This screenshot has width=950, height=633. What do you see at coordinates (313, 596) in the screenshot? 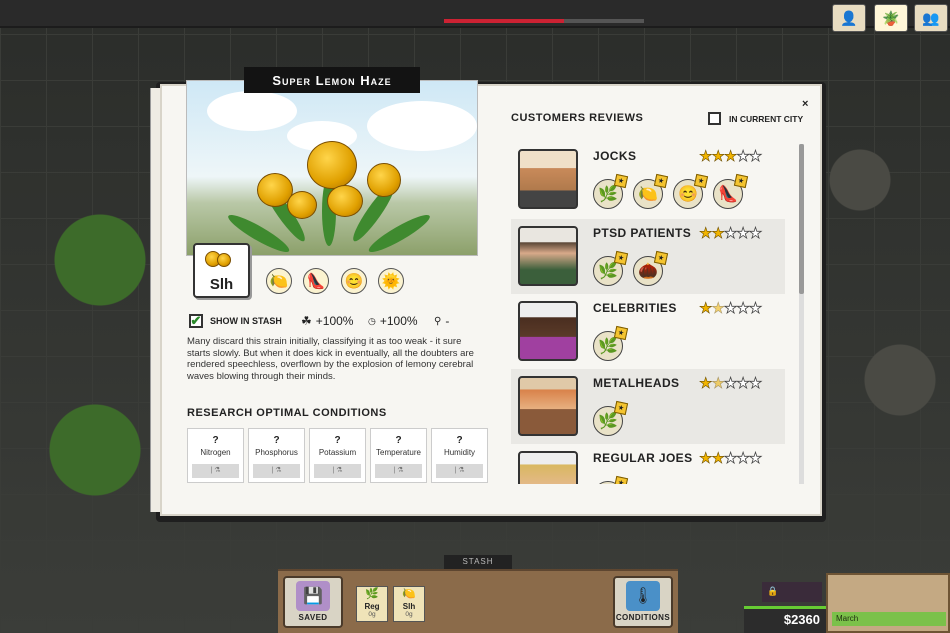
I see `floppy-disk-icon: 💾` at bounding box center [313, 596].